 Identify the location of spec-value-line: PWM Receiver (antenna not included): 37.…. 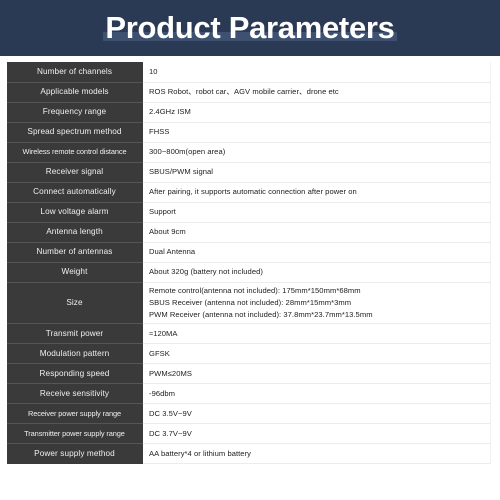
(261, 315).